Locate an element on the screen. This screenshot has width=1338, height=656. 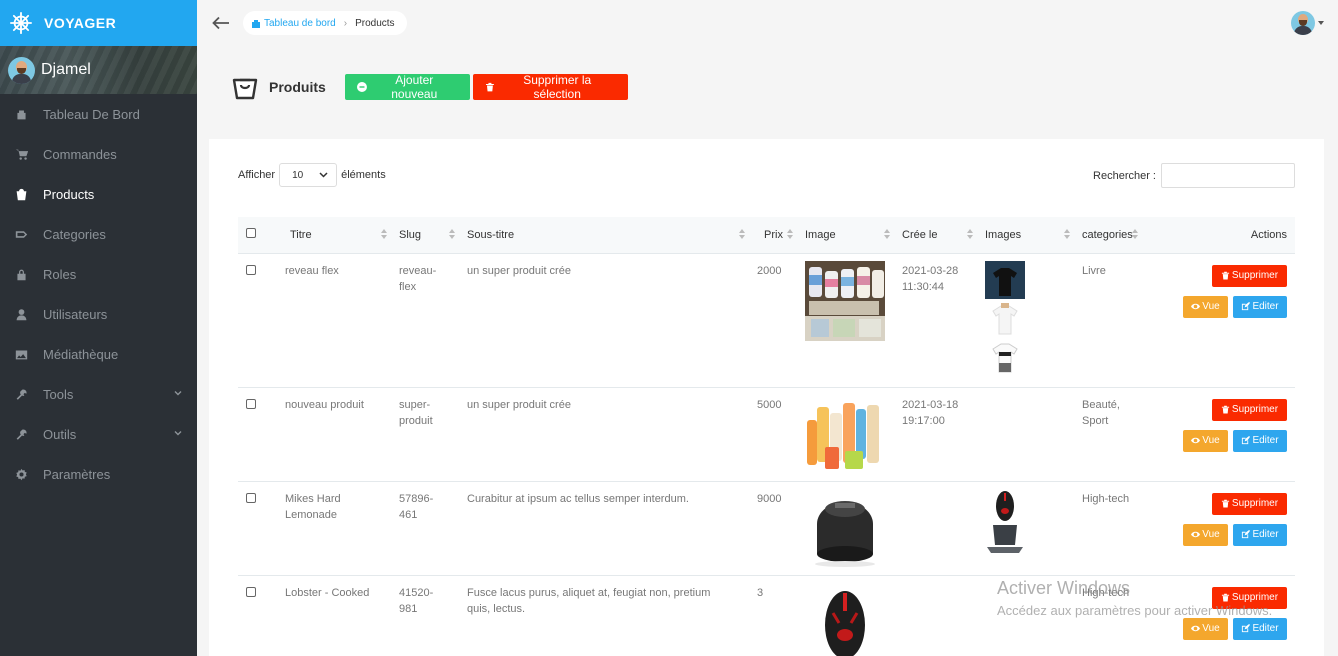
sidebar-item-roles: Roles is located at coordinates (98, 274).